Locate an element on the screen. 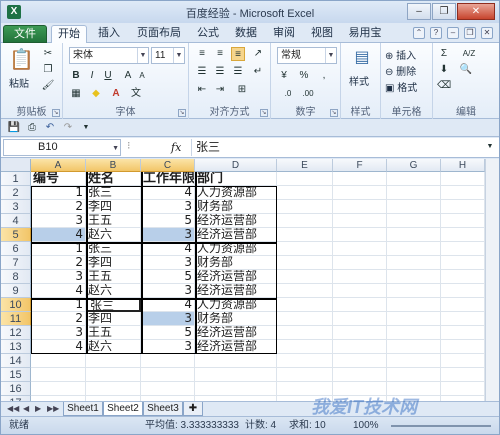  cell-d16 is located at coordinates (236, 389).